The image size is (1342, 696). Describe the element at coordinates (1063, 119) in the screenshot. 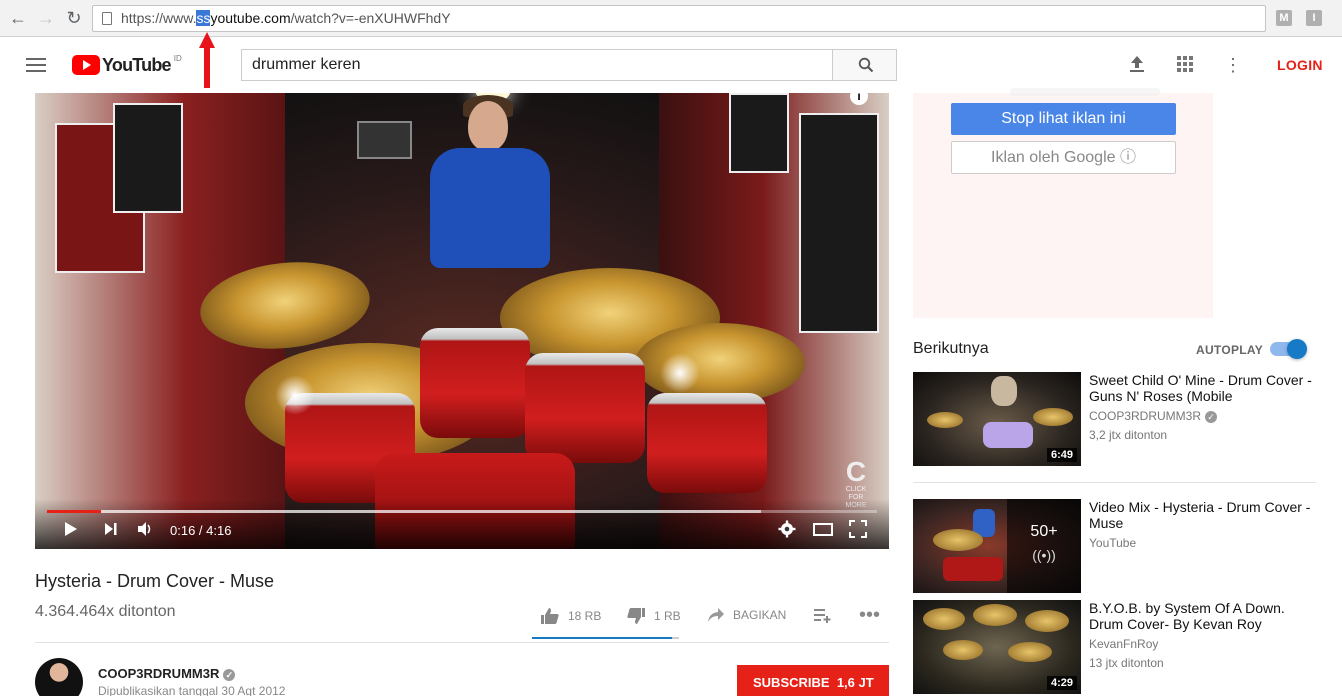

I see `stop-ad-button: Stop lihat iklan ini` at that location.